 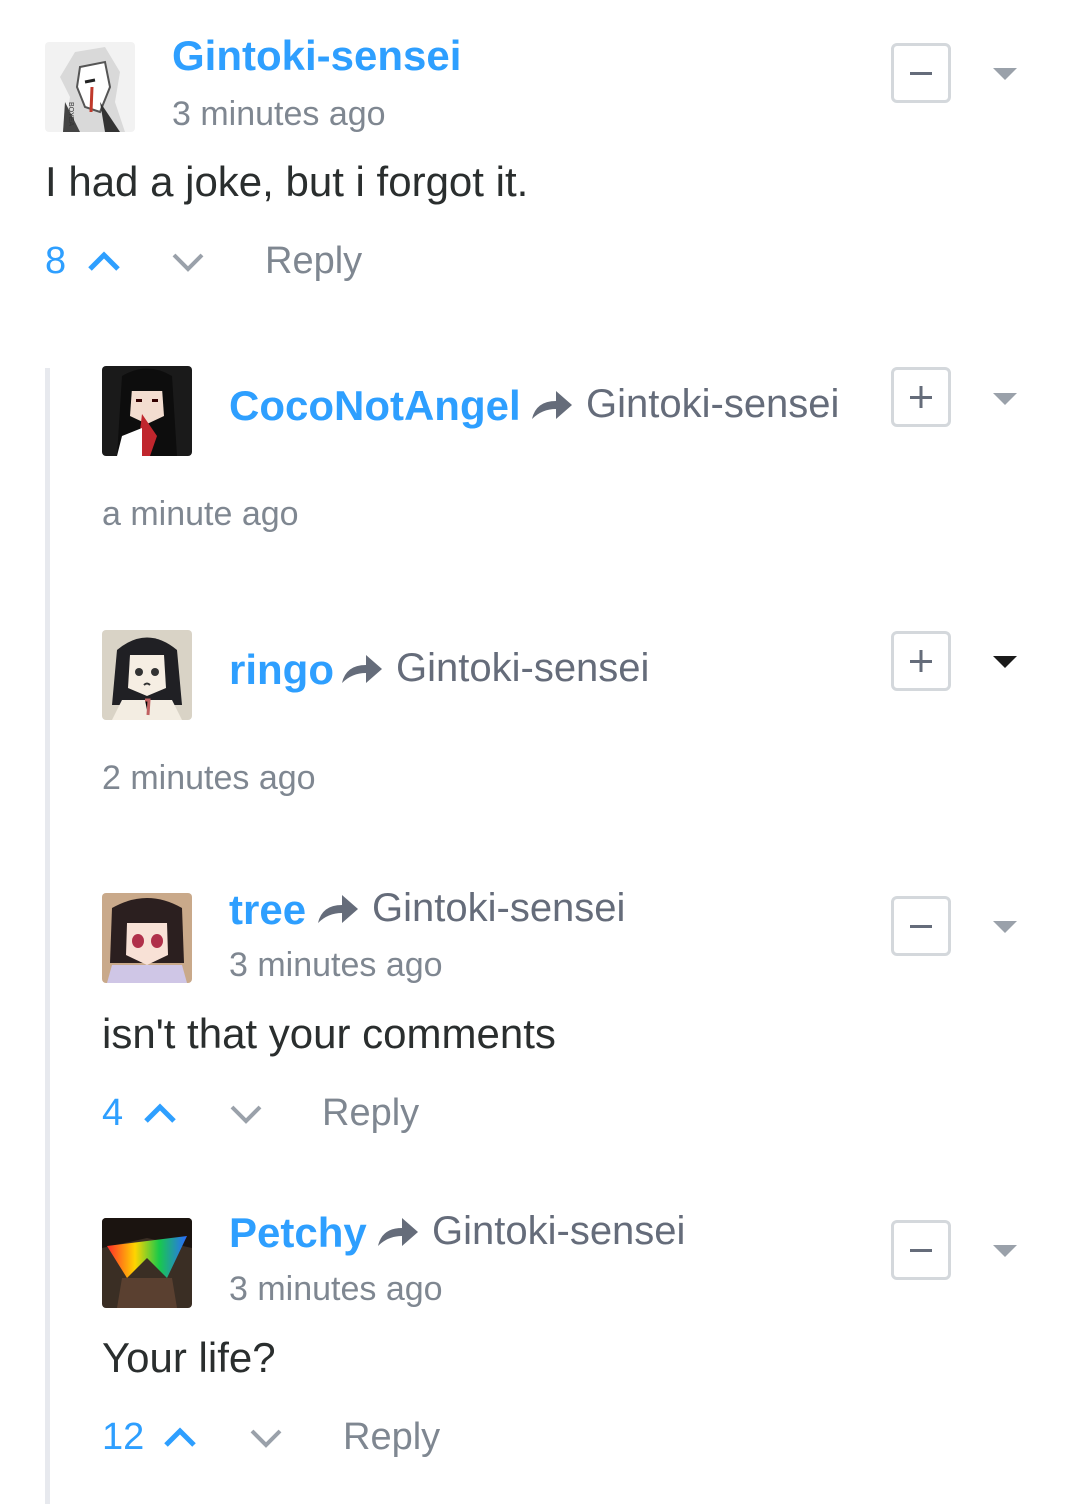 I want to click on author-name: CocoNotAngel, so click(x=375, y=406).